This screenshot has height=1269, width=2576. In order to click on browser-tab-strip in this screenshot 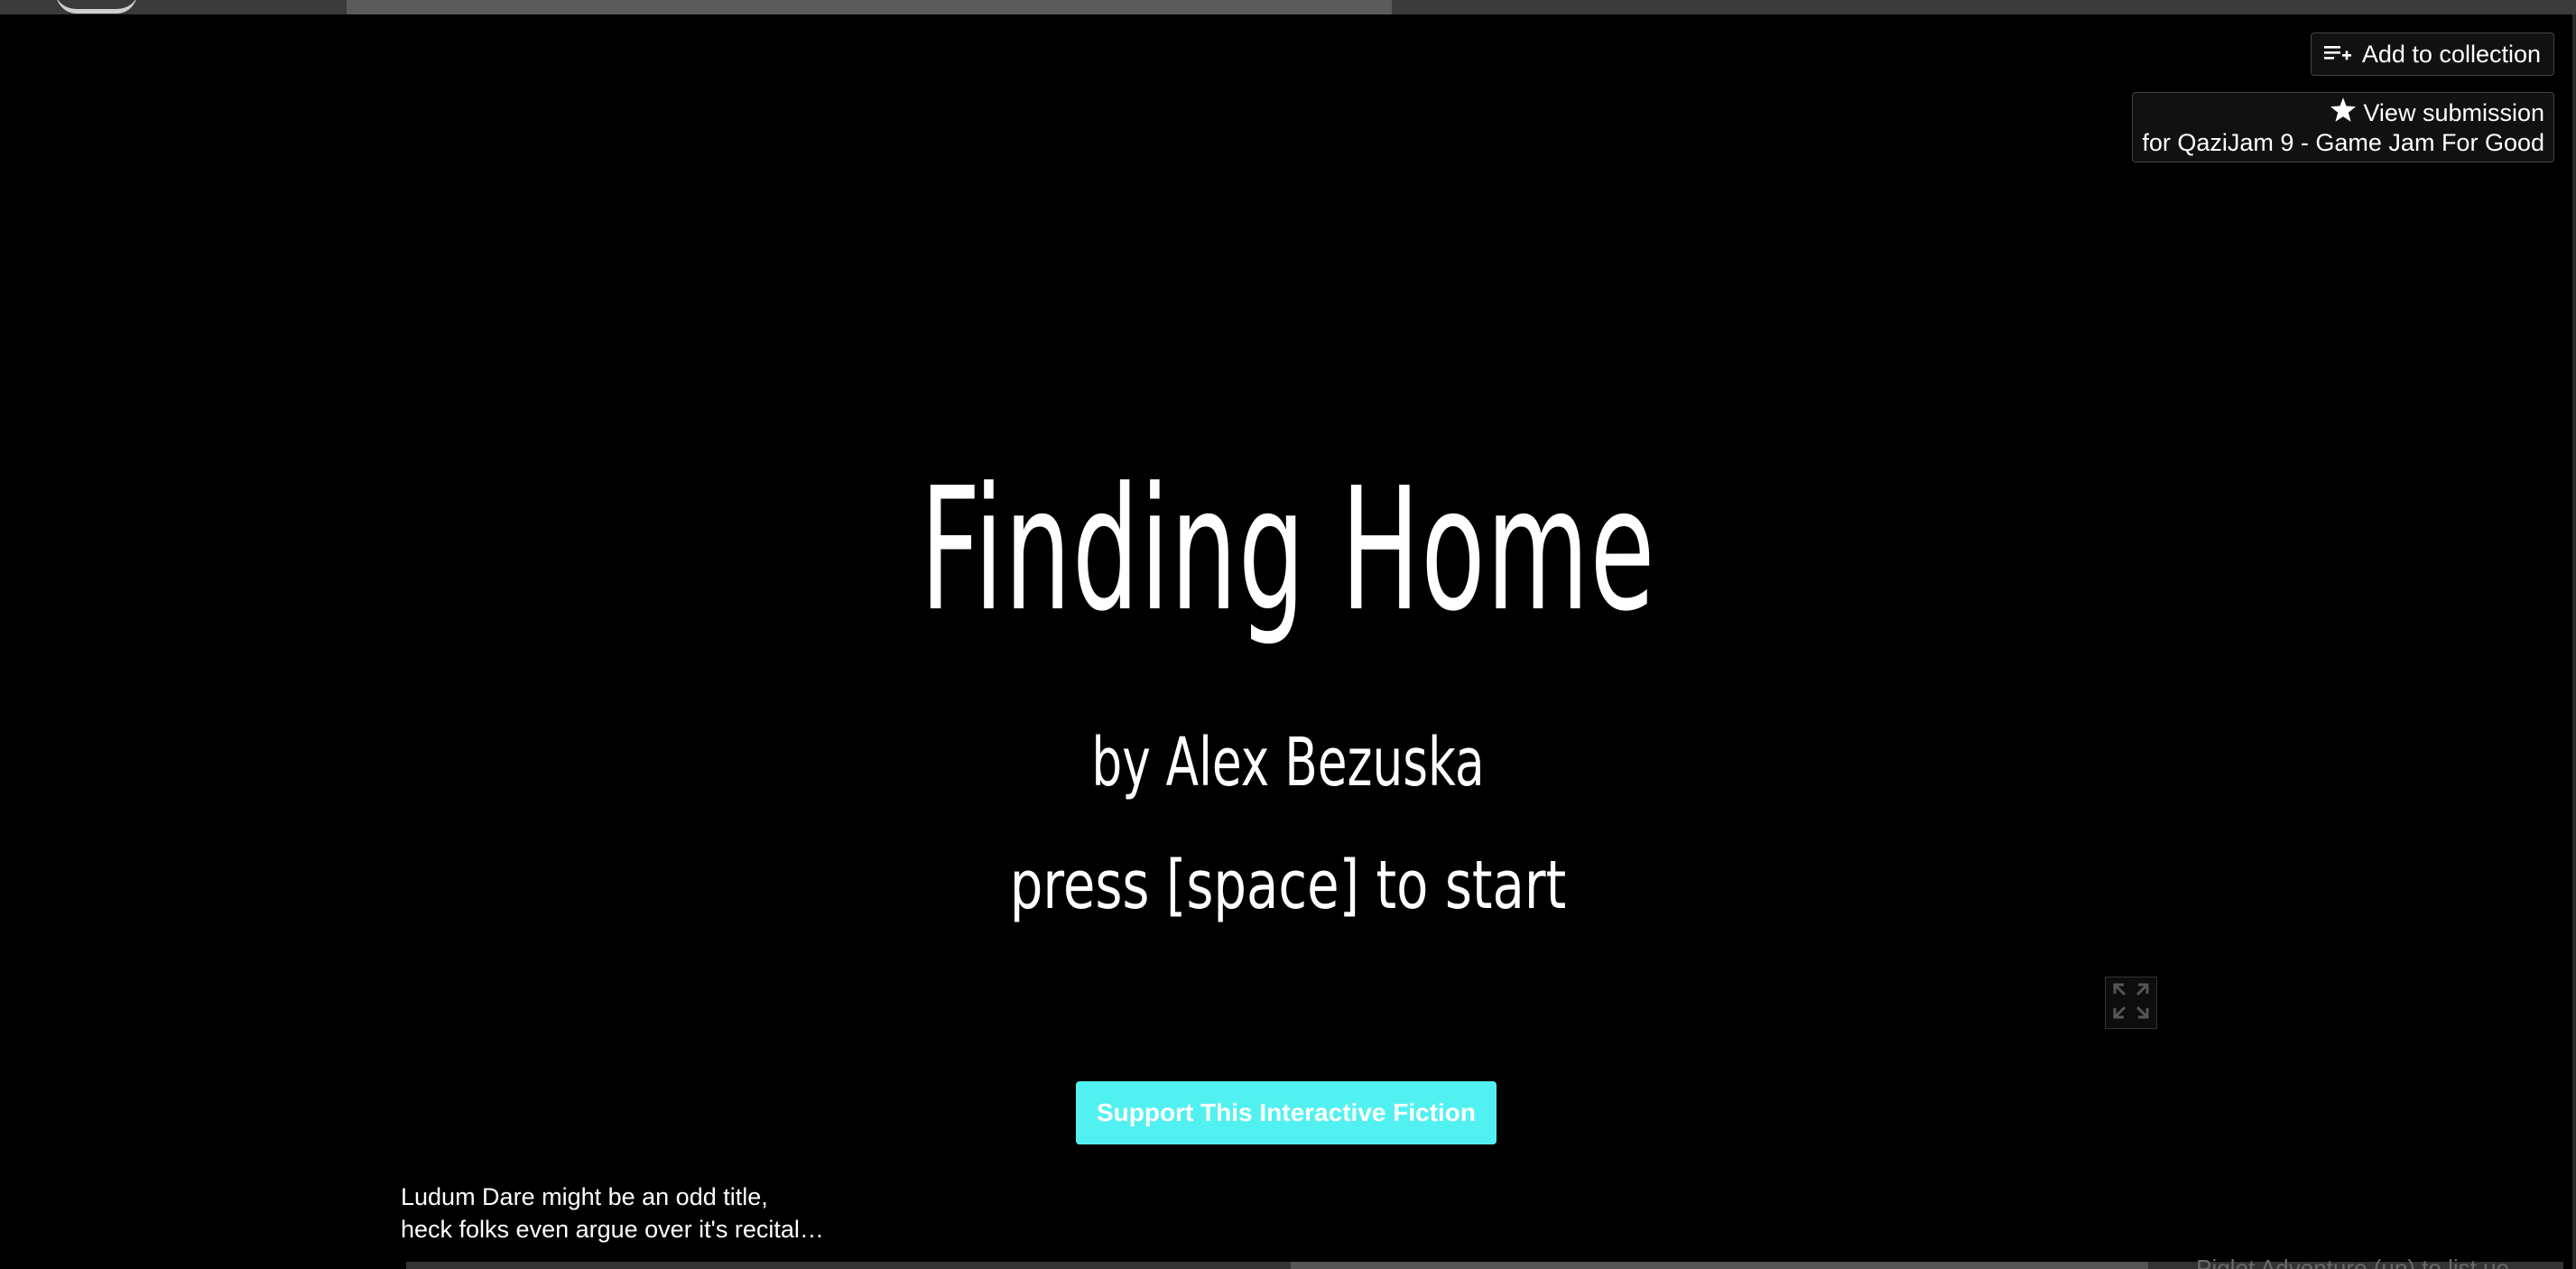, I will do `click(1288, 7)`.